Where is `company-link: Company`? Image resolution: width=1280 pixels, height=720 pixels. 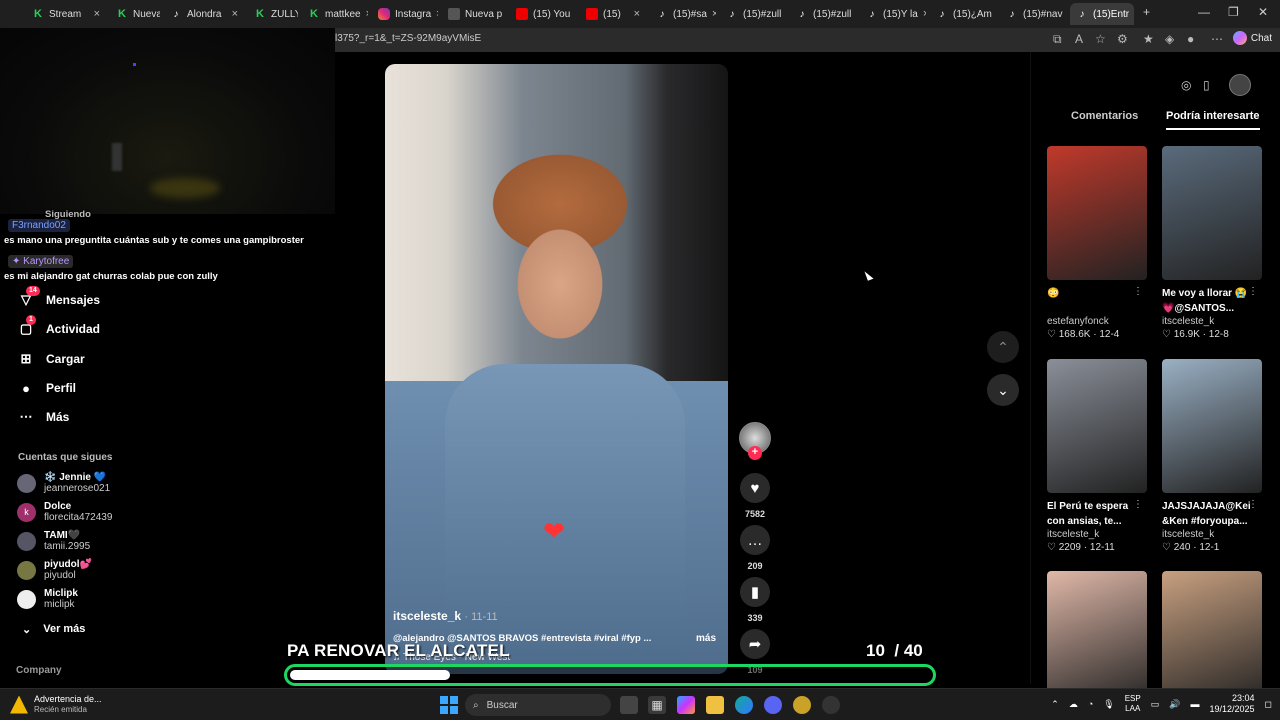
company-link: Company is located at coordinates (39, 670).